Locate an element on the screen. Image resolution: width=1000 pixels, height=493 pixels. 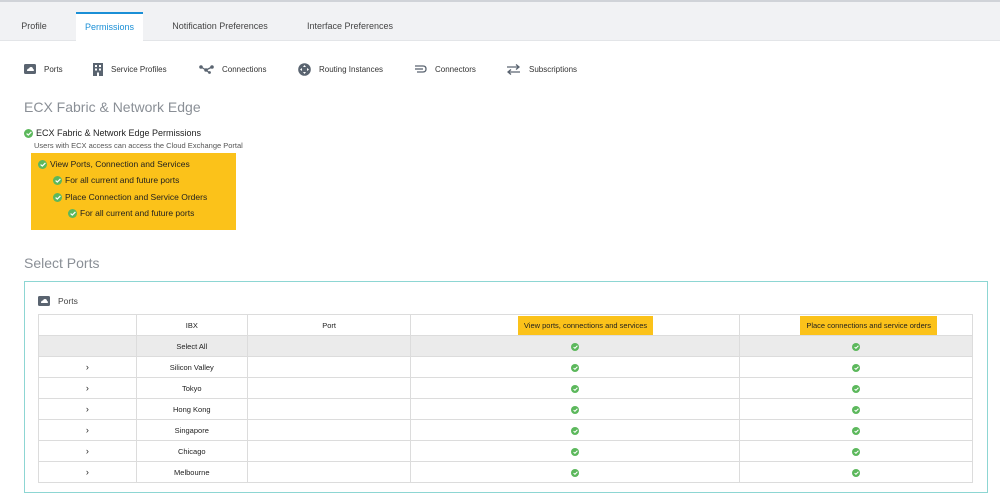
subnav-connectors: Connectors is located at coordinates (445, 69).